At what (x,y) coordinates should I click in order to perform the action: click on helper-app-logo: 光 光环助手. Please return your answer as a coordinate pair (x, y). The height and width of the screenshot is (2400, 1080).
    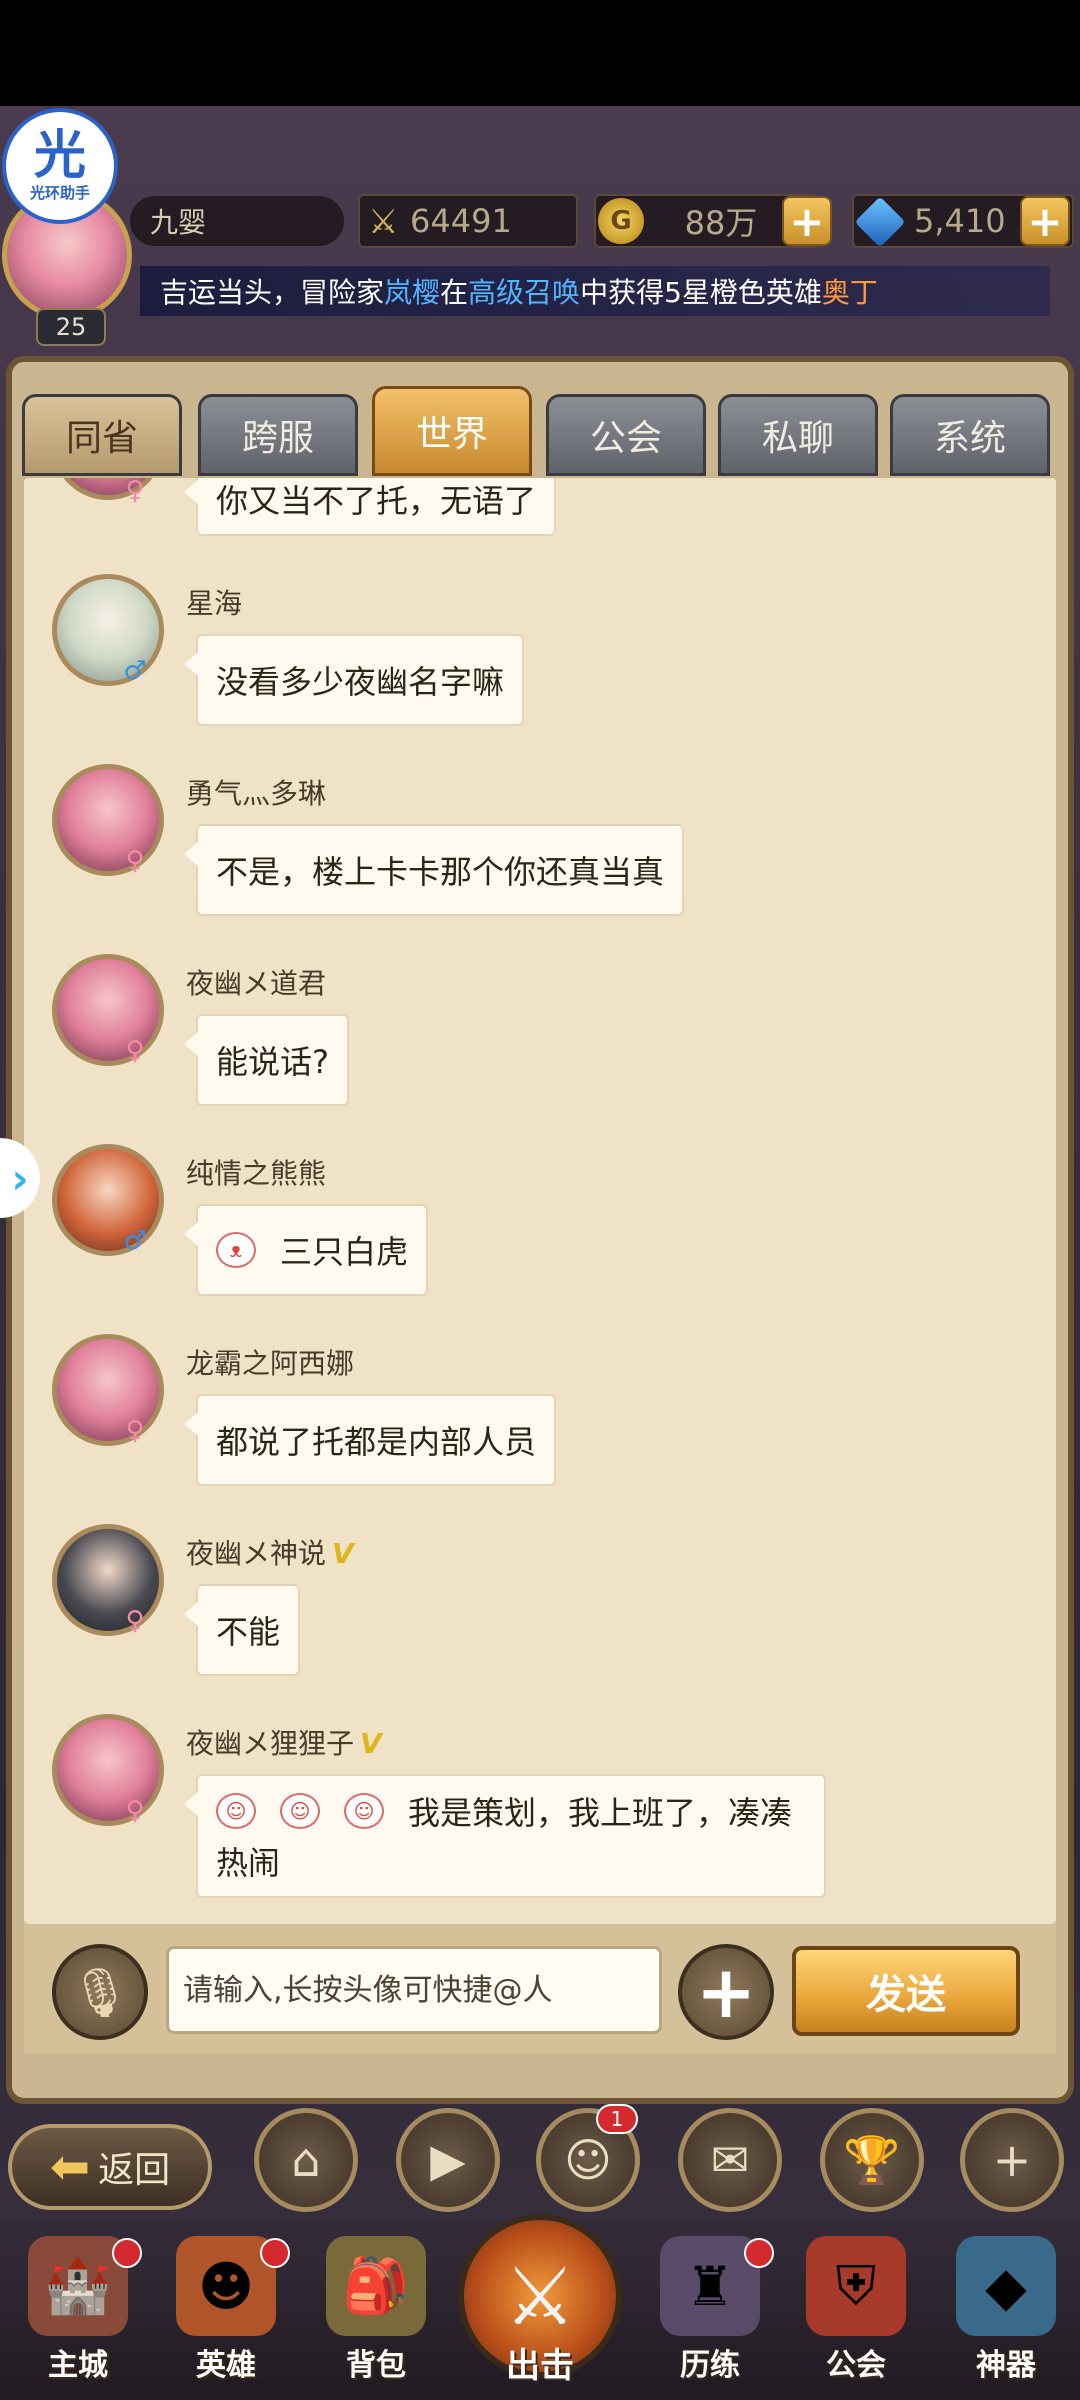
    Looking at the image, I should click on (60, 166).